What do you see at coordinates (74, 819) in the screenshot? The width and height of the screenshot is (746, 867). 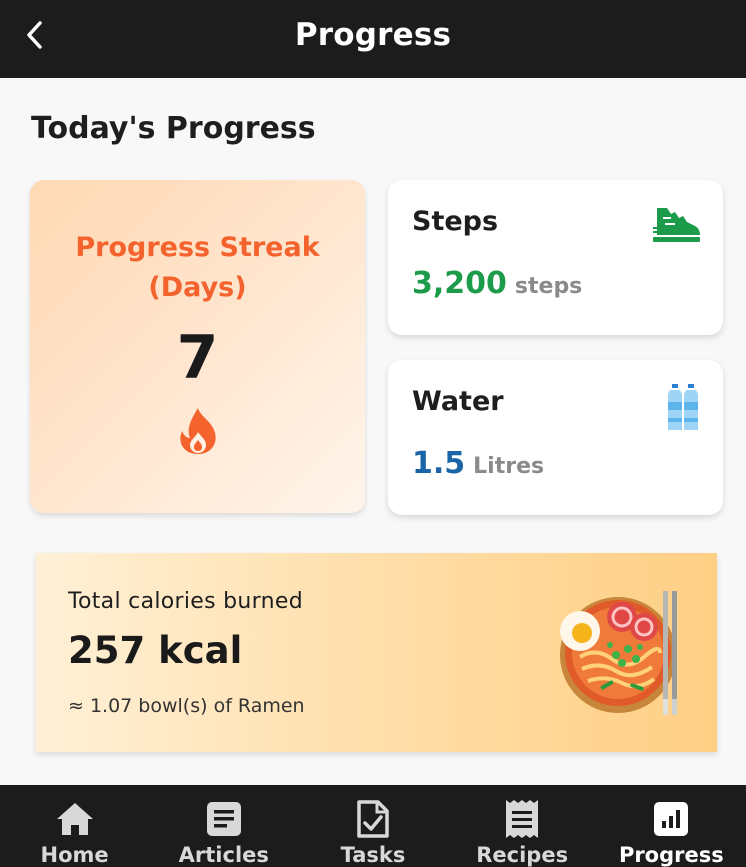 I see `home-icon` at bounding box center [74, 819].